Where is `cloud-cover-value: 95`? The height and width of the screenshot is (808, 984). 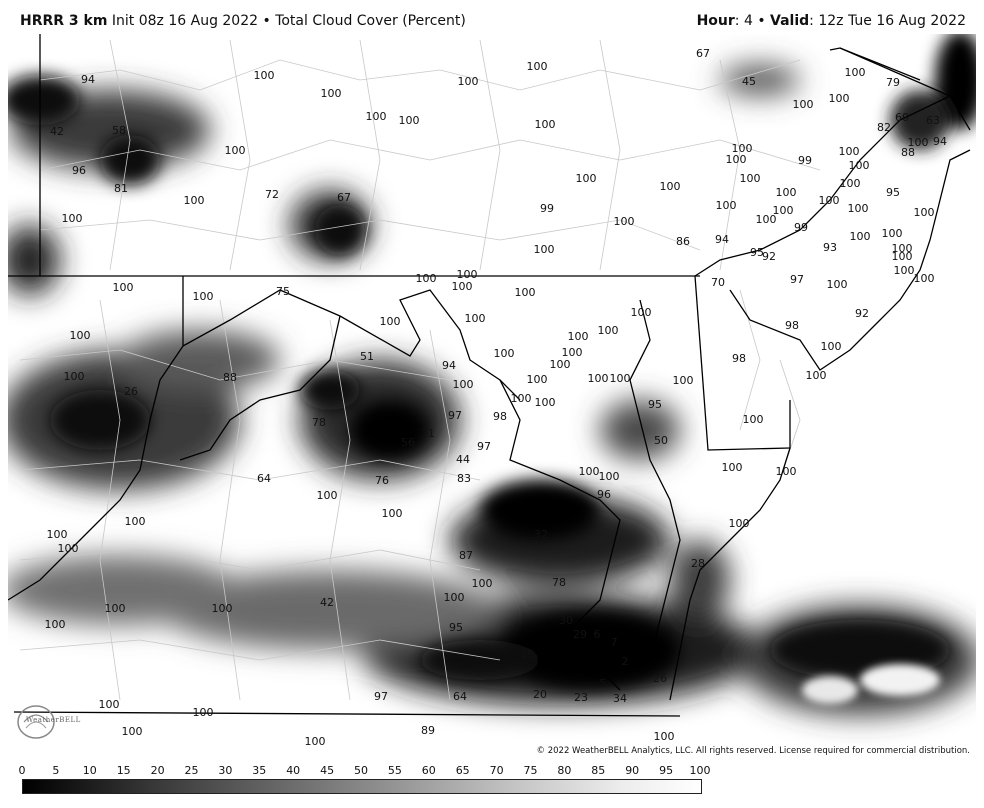
cloud-cover-value: 95 is located at coordinates (456, 627).